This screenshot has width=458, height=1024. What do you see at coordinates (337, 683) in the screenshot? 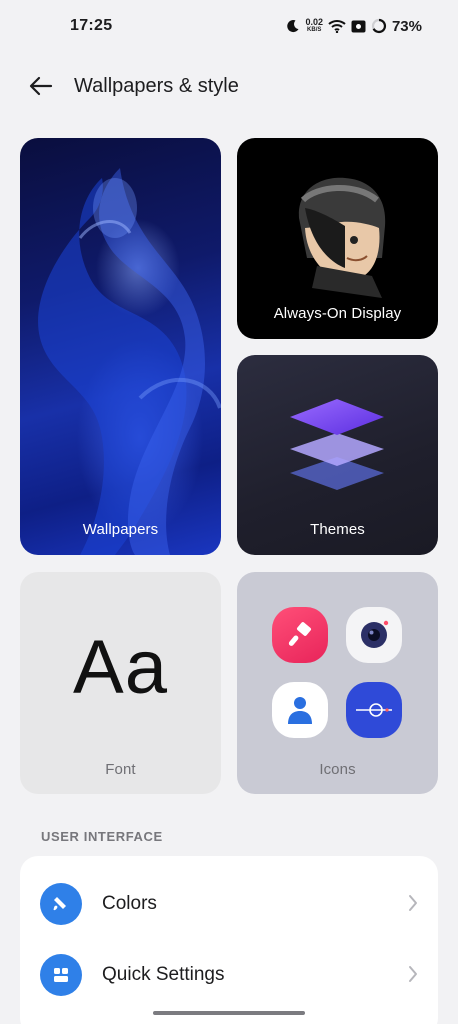
I see `icons-tile: Icons` at bounding box center [337, 683].